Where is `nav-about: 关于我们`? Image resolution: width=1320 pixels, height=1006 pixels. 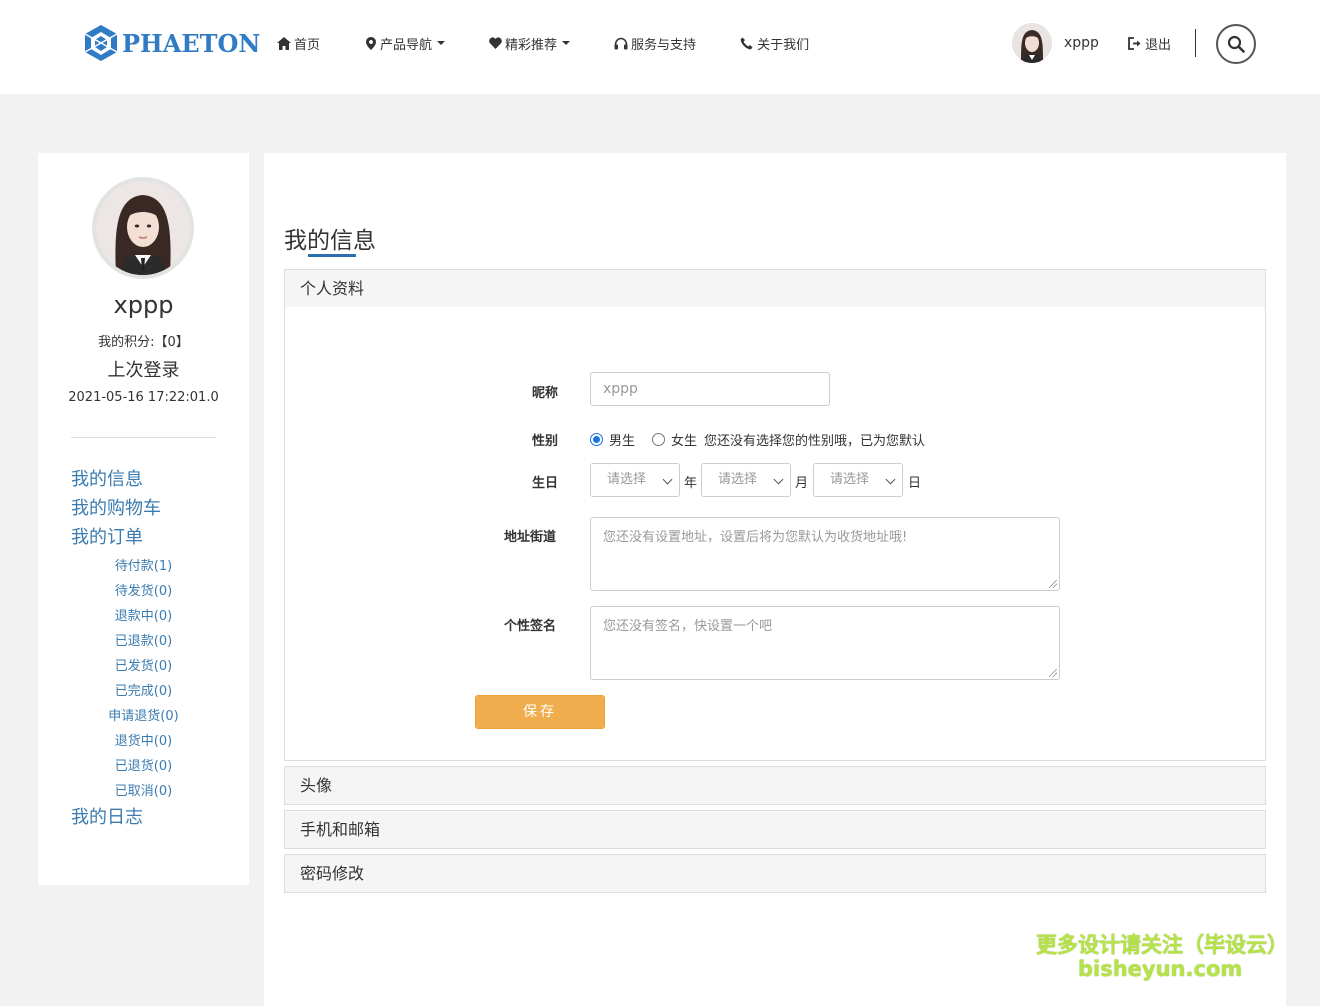
nav-about: 关于我们 is located at coordinates (774, 43).